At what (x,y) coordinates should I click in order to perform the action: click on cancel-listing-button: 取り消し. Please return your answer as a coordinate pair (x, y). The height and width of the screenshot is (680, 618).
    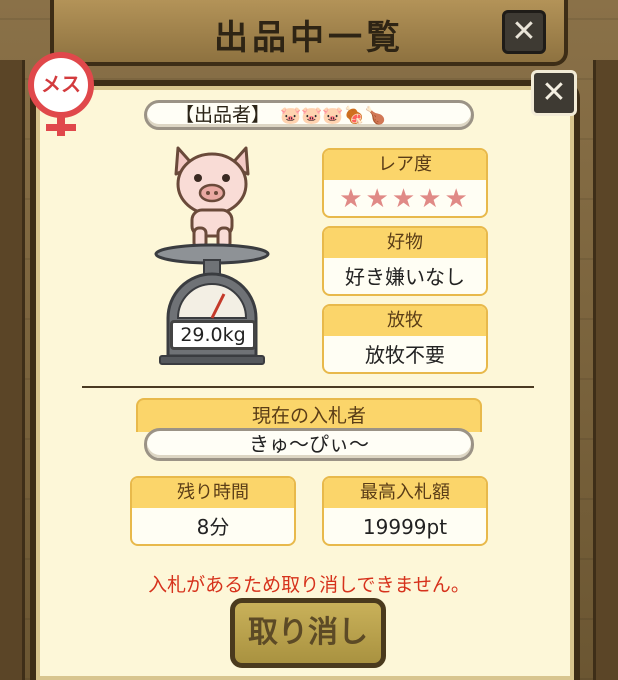
    Looking at the image, I should click on (308, 633).